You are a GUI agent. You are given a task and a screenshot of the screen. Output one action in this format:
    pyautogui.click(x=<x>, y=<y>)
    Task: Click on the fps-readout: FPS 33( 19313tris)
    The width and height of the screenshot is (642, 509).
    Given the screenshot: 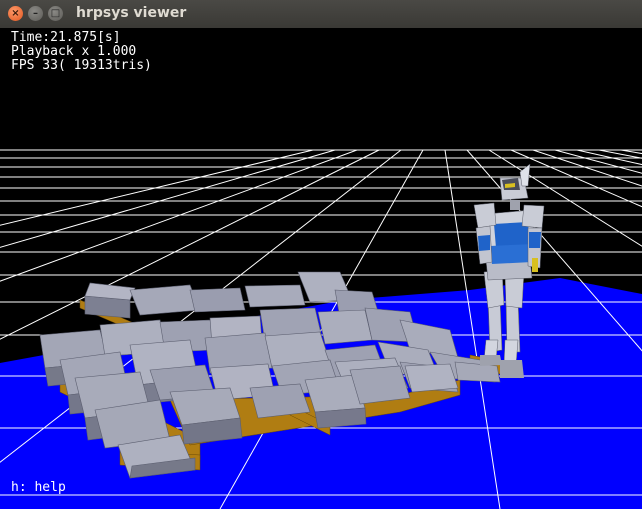 What is the action you would take?
    pyautogui.click(x=81, y=65)
    